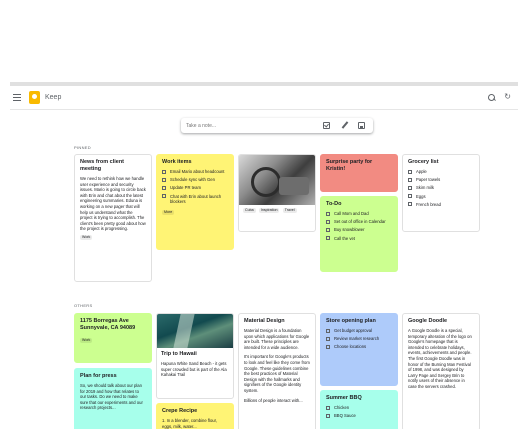 The width and height of the screenshot is (518, 429). I want to click on note-title: Crepe Recipe, so click(180, 411).